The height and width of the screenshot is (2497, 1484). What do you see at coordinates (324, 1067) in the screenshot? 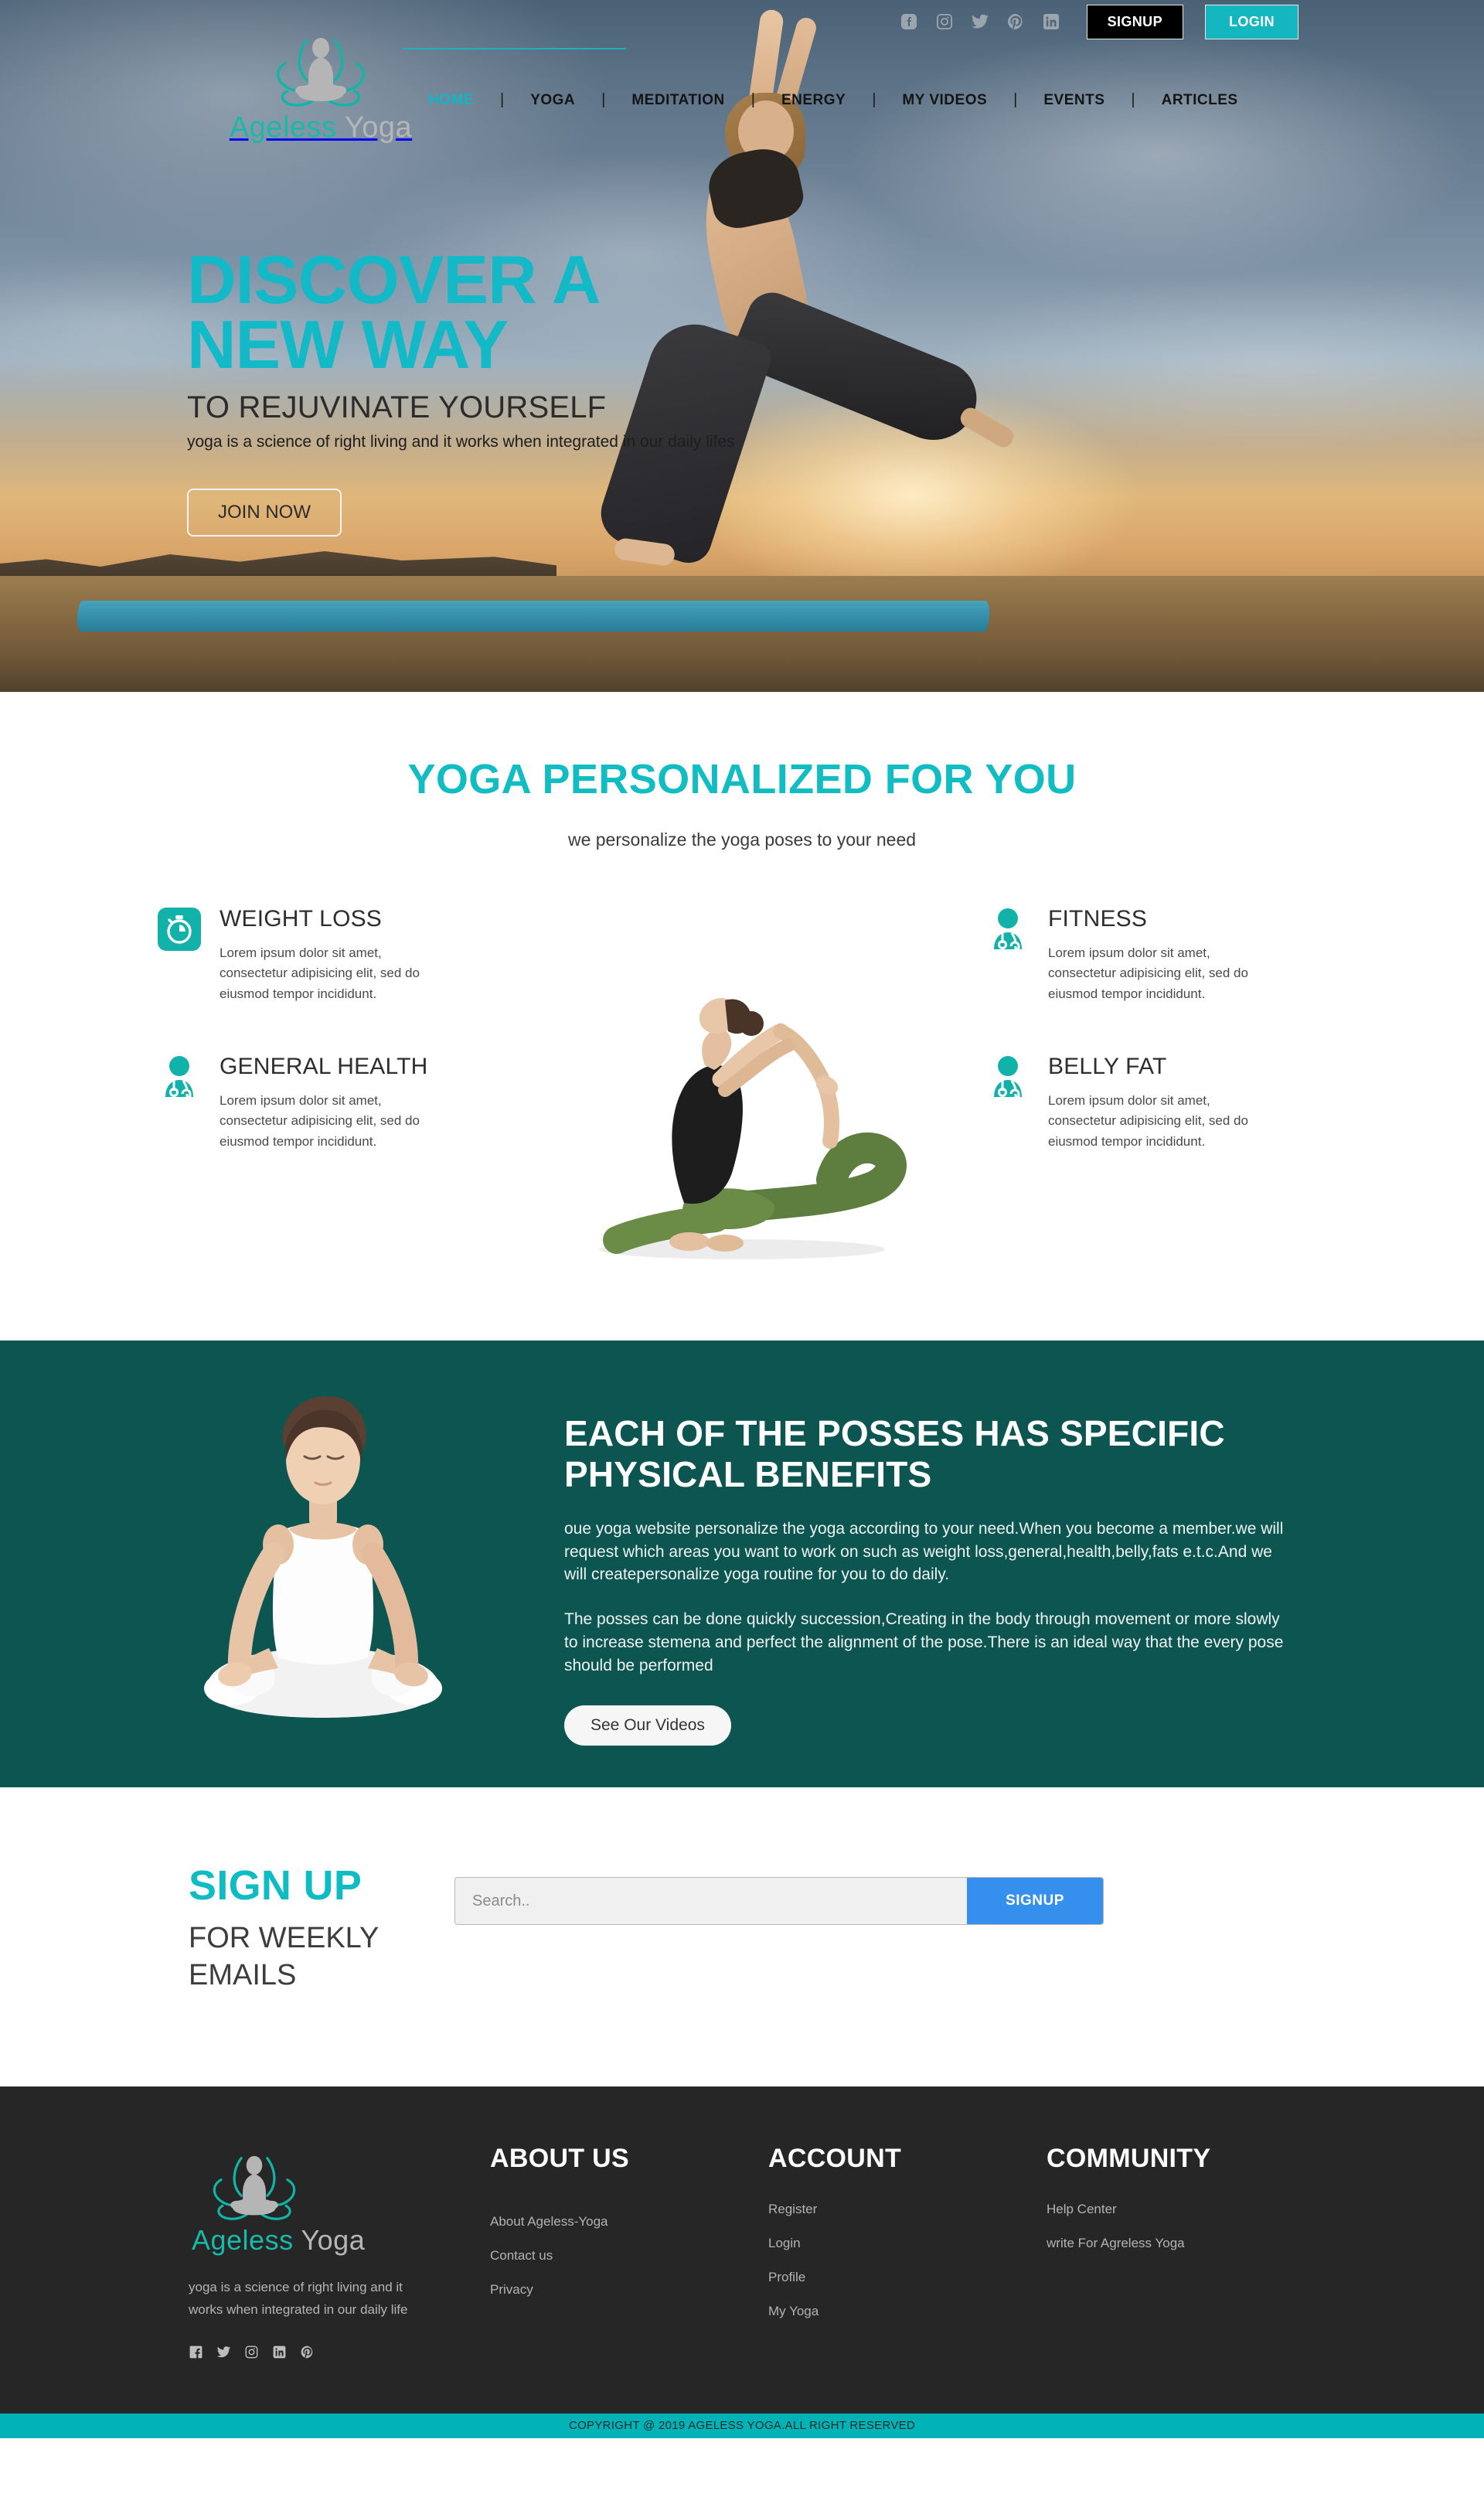
I see `feature-title: GENERAL HEALTH` at bounding box center [324, 1067].